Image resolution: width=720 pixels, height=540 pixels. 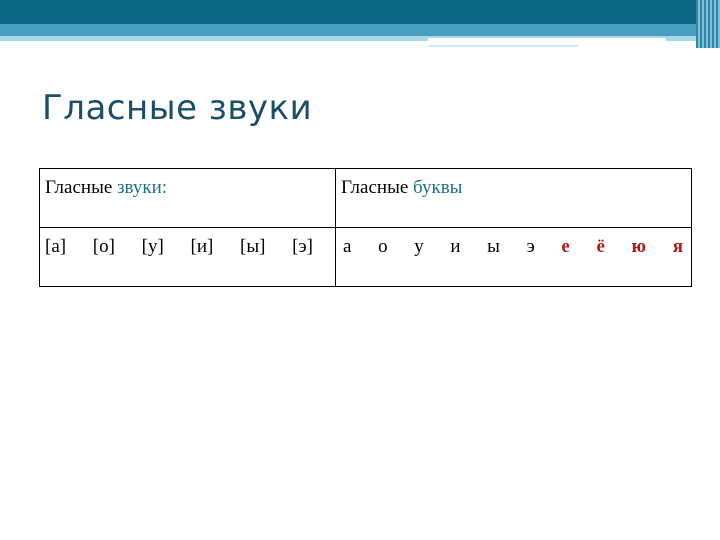 I want to click on header-cell-letters: Гласные буквы, so click(x=513, y=198).